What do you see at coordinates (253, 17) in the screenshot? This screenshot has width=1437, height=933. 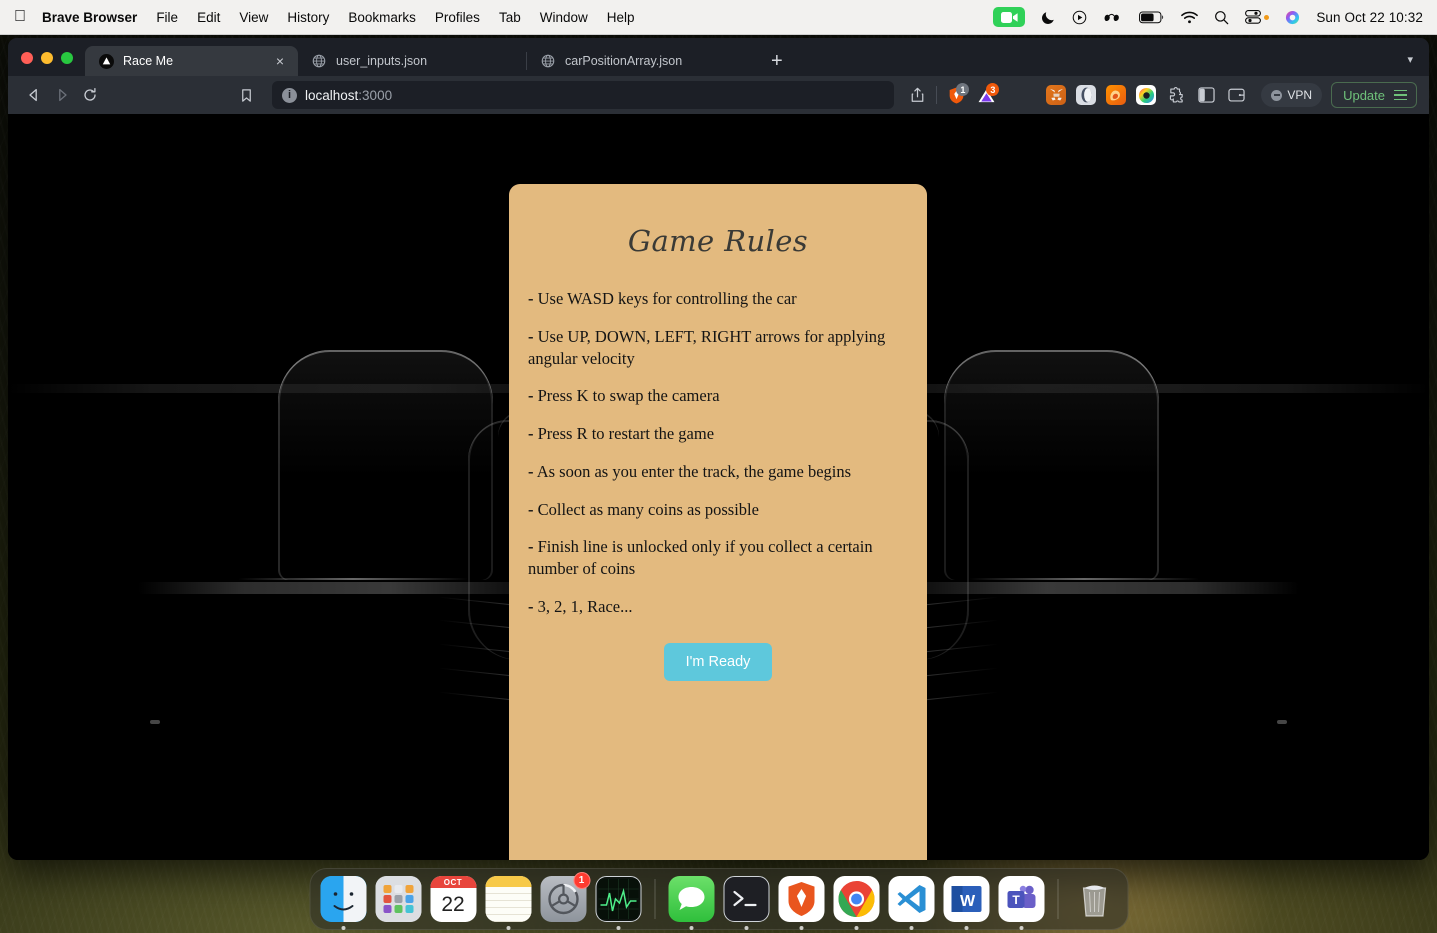 I see `menu-item-view: View` at bounding box center [253, 17].